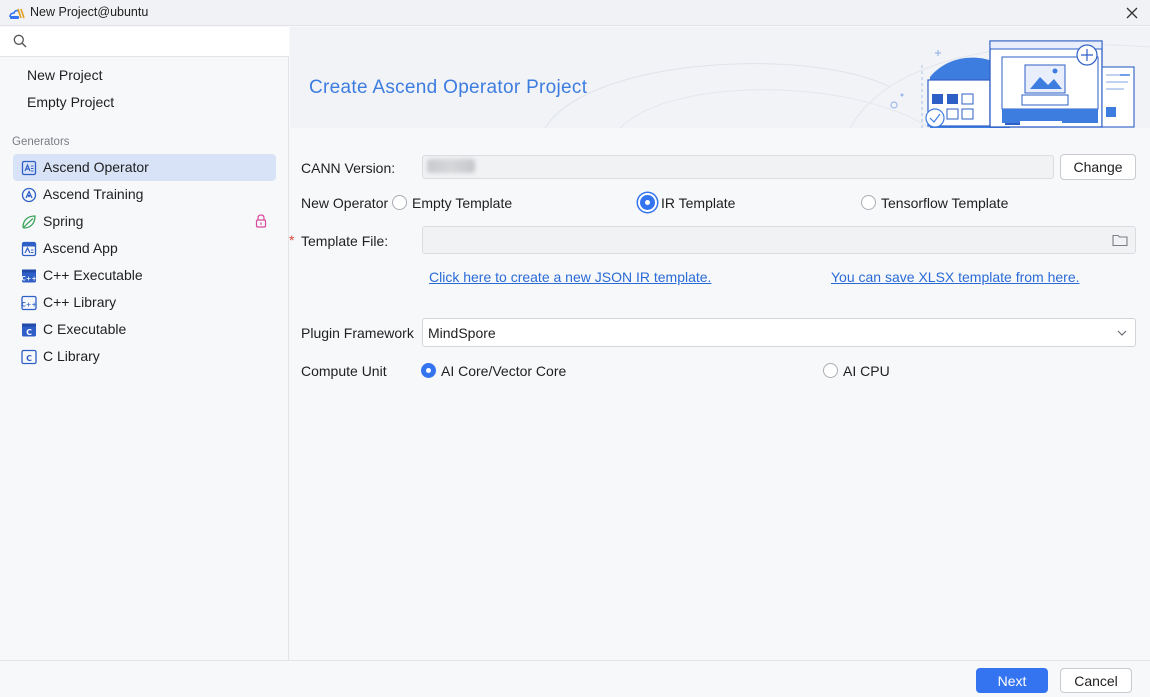  Describe the element at coordinates (144, 329) in the screenshot. I see `sidebar-item-c-executable: C C Executable` at that location.